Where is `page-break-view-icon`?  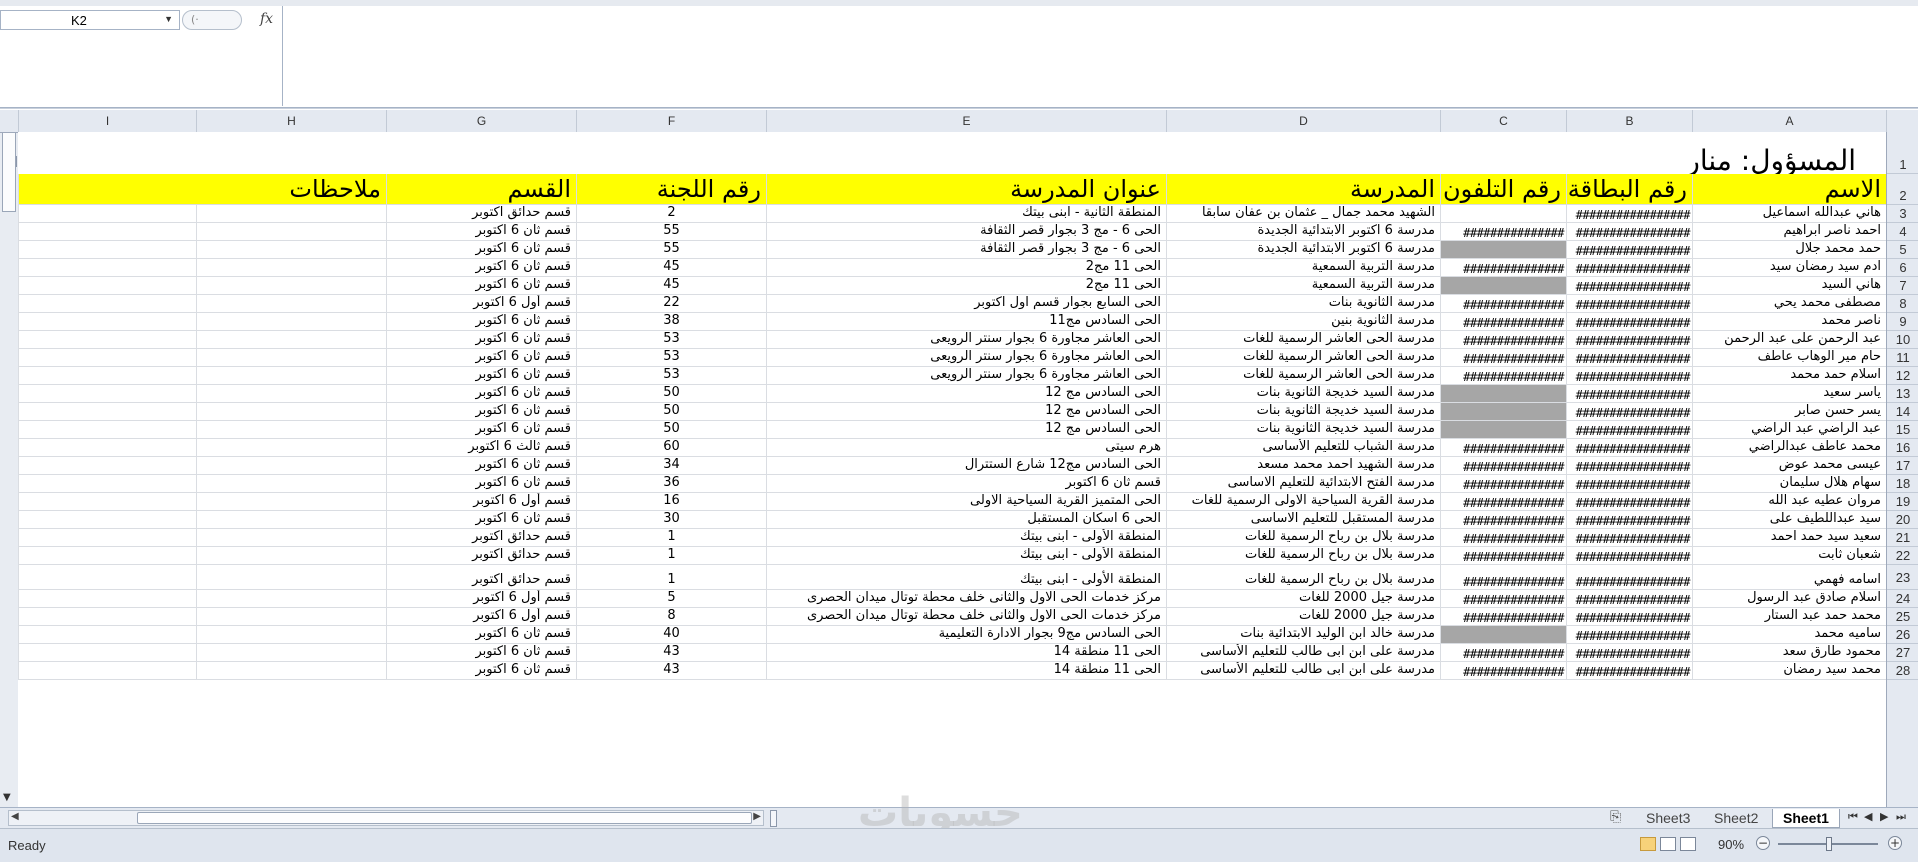 page-break-view-icon is located at coordinates (1688, 844).